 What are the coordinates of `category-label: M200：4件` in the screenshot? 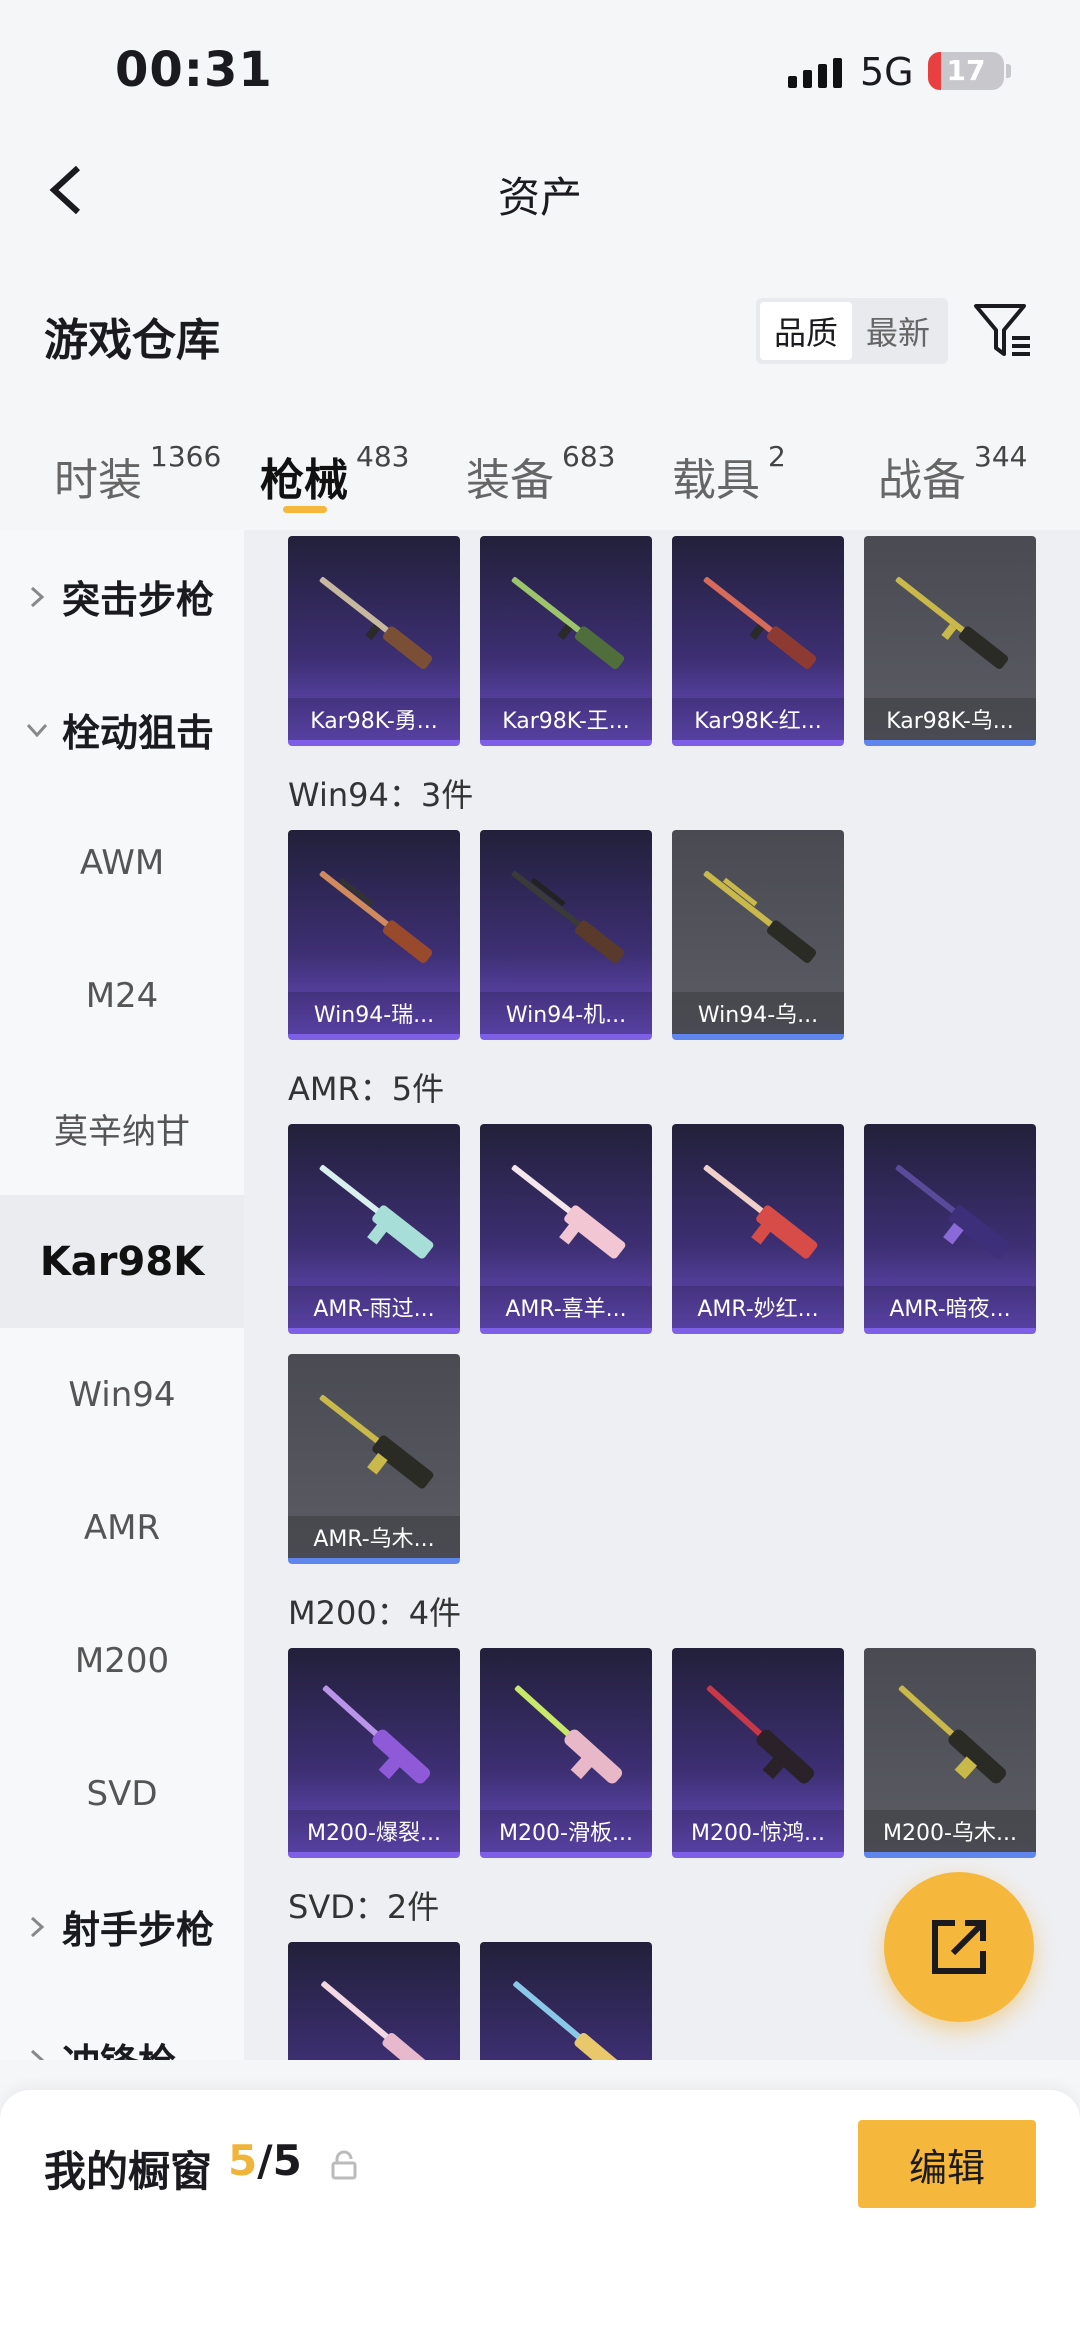 It's located at (375, 1613).